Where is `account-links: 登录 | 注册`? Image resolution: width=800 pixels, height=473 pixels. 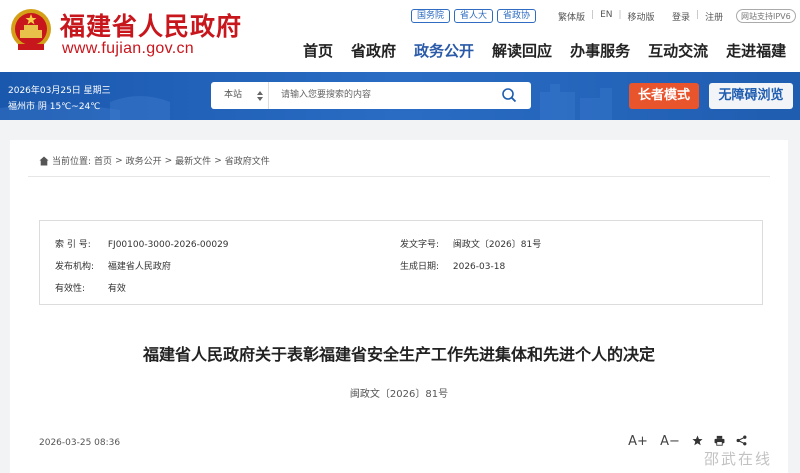 account-links: 登录 | 注册 is located at coordinates (697, 16).